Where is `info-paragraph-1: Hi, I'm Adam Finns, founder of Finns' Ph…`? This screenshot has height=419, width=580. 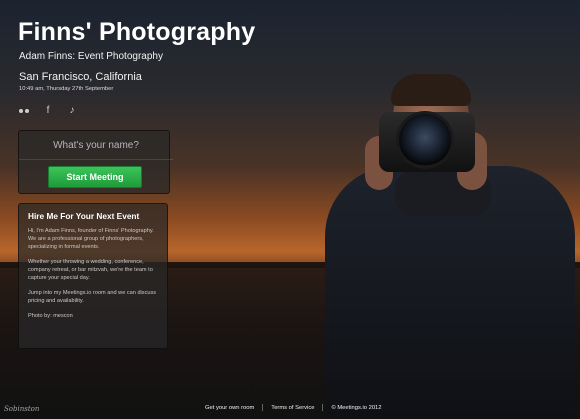 info-paragraph-1: Hi, I'm Adam Finns, founder of Finns' Ph… is located at coordinates (91, 239).